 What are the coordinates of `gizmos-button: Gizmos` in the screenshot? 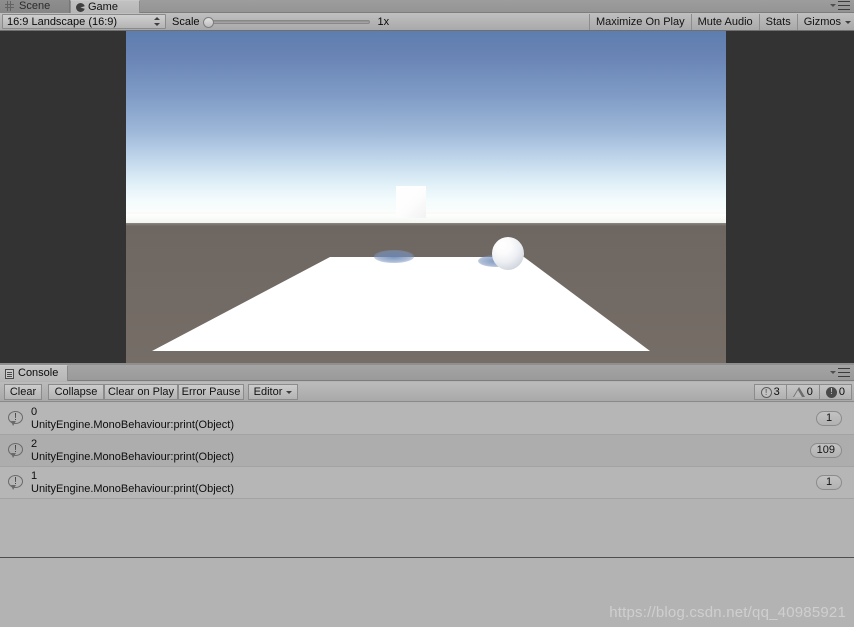 It's located at (825, 22).